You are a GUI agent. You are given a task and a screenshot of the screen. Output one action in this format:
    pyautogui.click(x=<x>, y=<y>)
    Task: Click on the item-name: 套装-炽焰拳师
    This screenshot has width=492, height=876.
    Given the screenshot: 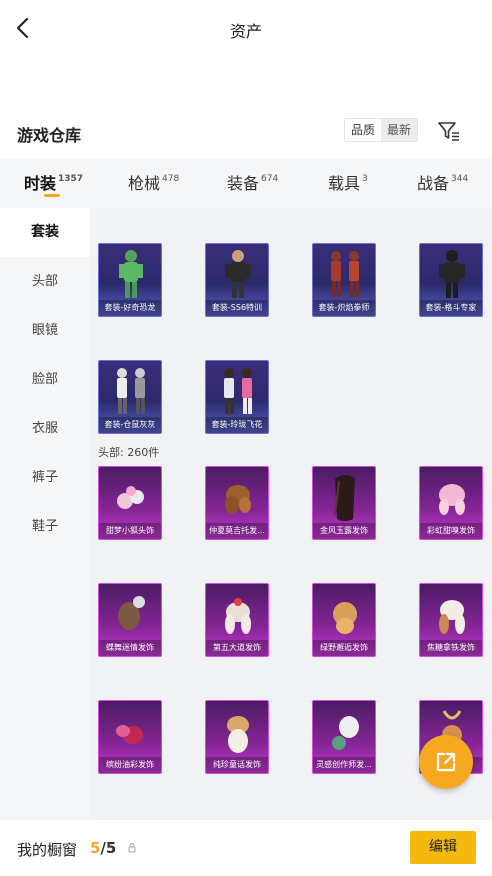 What is the action you would take?
    pyautogui.click(x=344, y=308)
    